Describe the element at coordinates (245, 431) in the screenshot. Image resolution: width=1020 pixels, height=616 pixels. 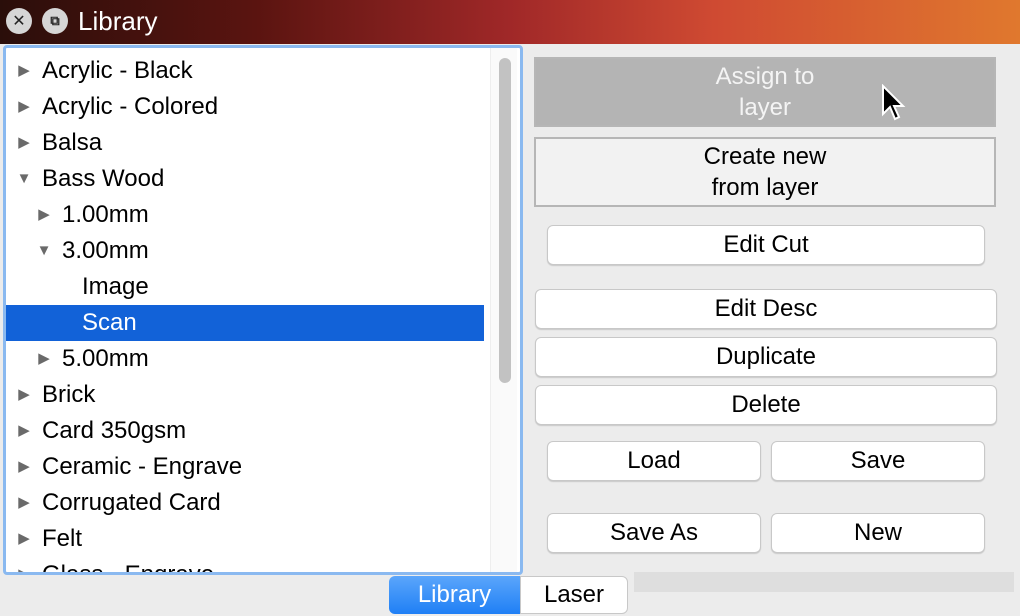
I see `tree-item: ▶ Card 350gsm` at that location.